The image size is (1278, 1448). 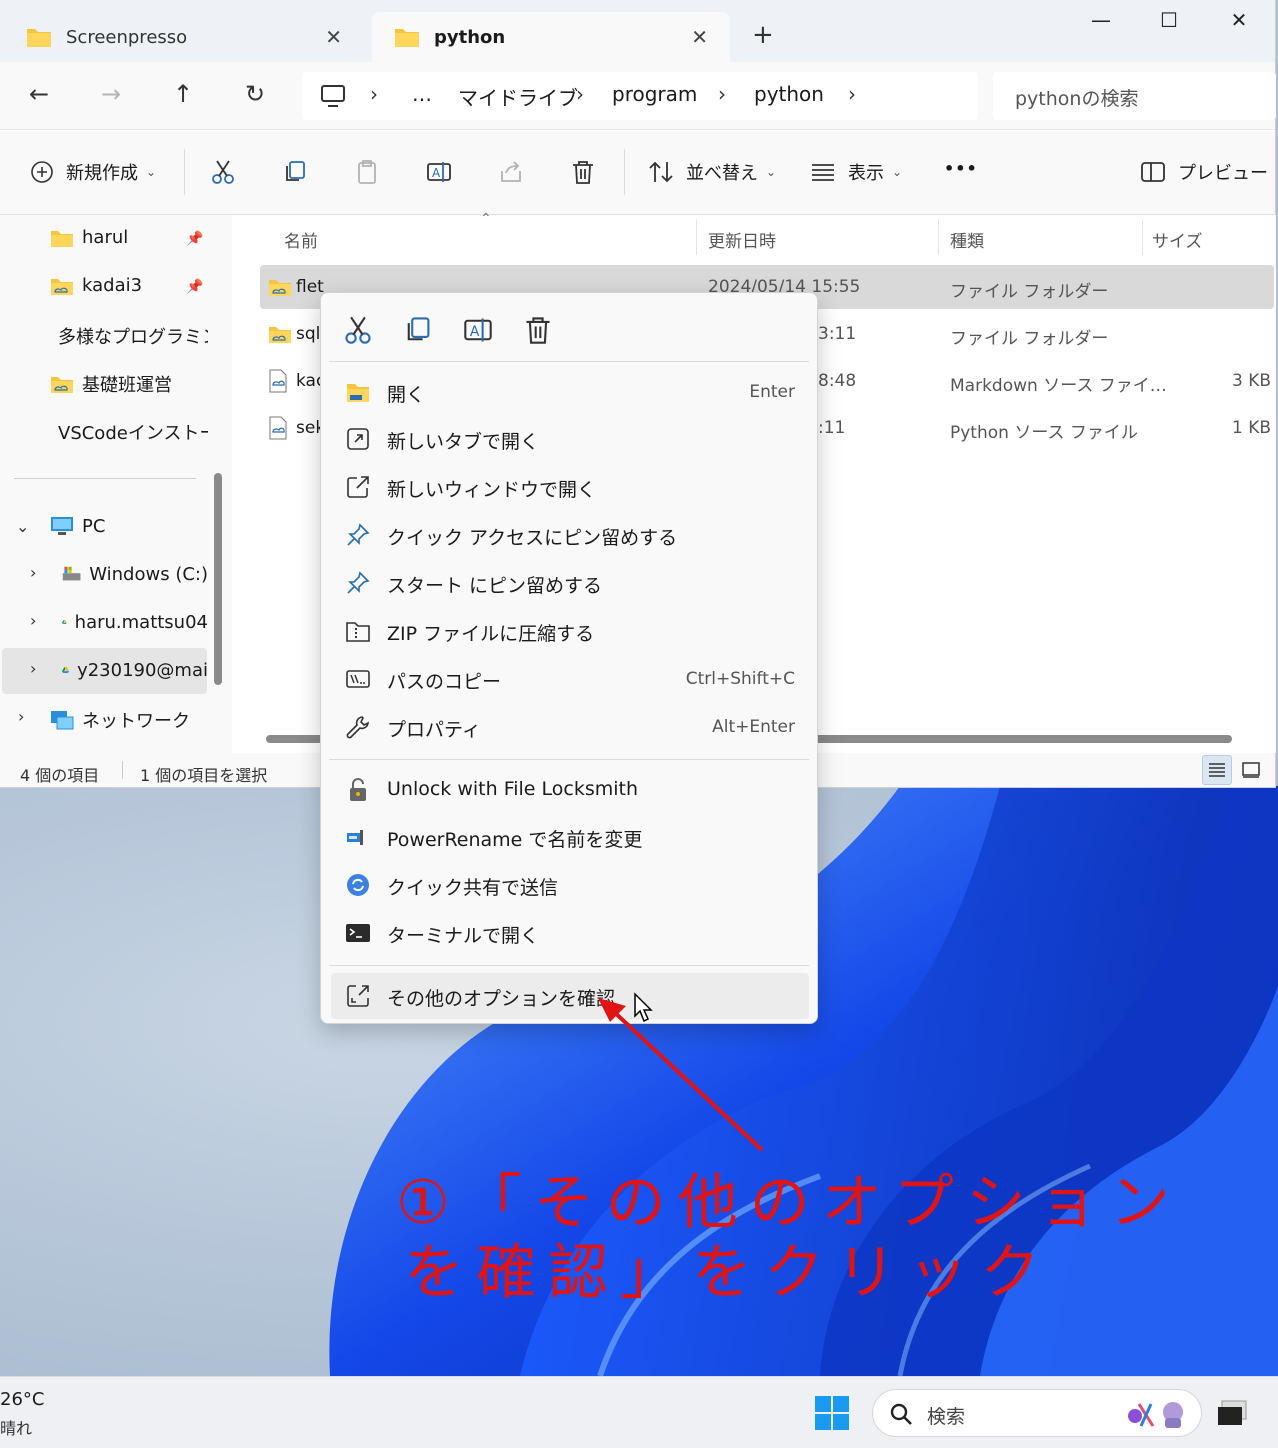 What do you see at coordinates (570, 885) in the screenshot?
I see `menu-item-quick-share: クイック共有で送信` at bounding box center [570, 885].